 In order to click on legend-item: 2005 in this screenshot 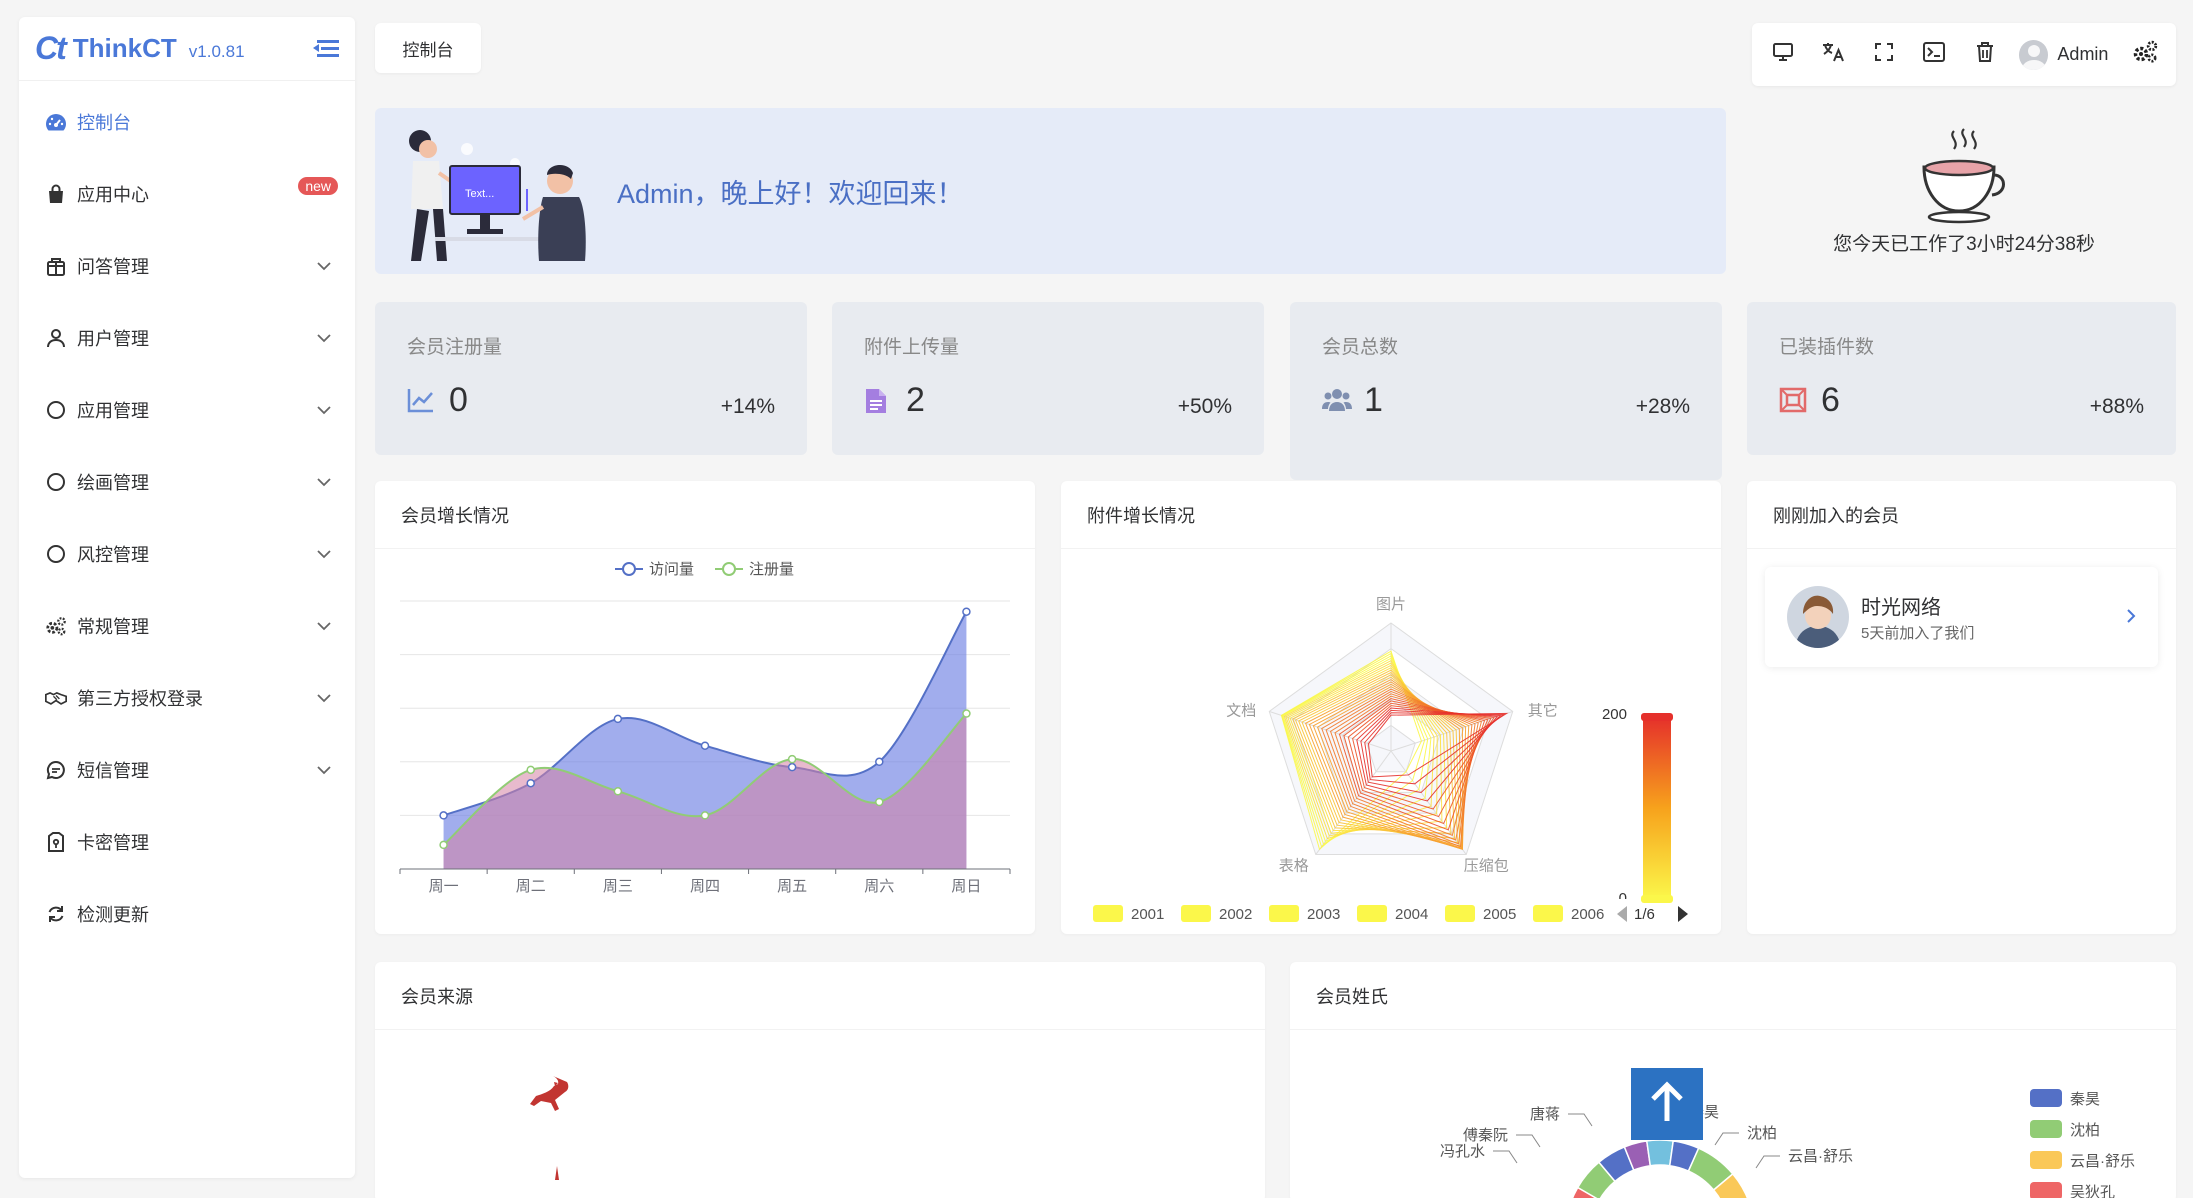, I will do `click(1480, 914)`.